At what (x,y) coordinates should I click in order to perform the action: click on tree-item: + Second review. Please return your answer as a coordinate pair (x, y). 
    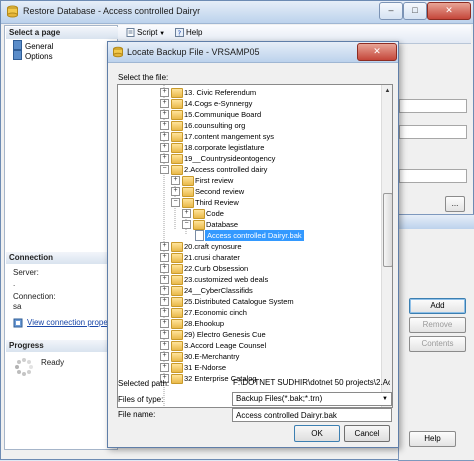
    Looking at the image, I should click on (249, 191).